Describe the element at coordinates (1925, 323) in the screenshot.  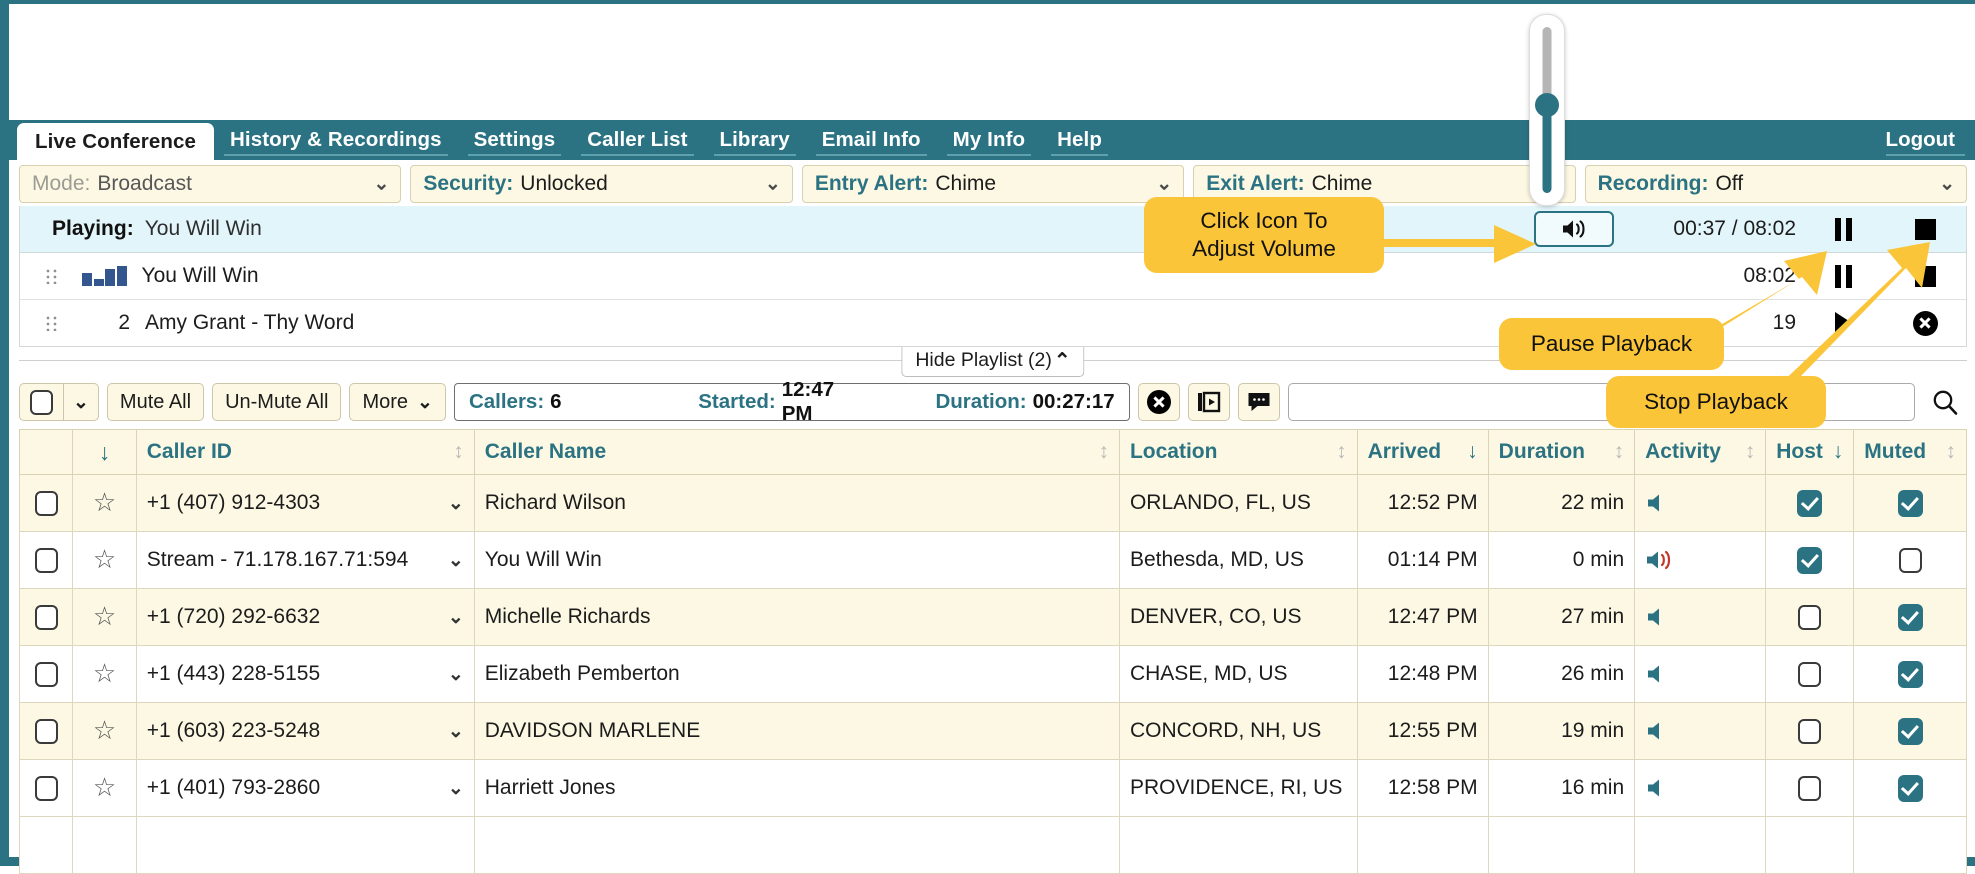
I see `playlist-item-remove-button` at that location.